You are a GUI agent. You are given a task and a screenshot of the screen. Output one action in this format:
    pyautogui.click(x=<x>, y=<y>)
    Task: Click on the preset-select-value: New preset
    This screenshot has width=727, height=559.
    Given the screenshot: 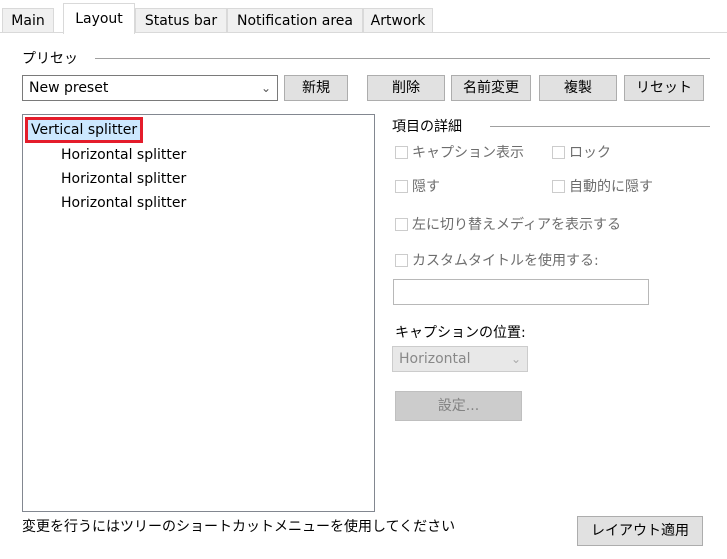 What is the action you would take?
    pyautogui.click(x=69, y=88)
    